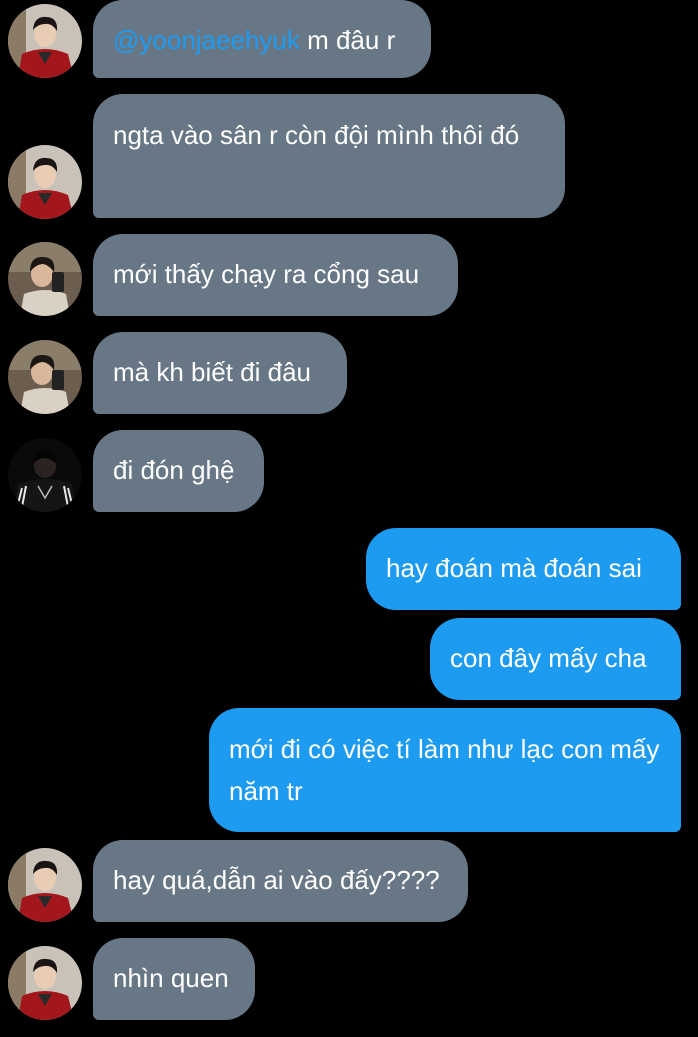  I want to click on message-text: đi đón ghệ, so click(174, 470).